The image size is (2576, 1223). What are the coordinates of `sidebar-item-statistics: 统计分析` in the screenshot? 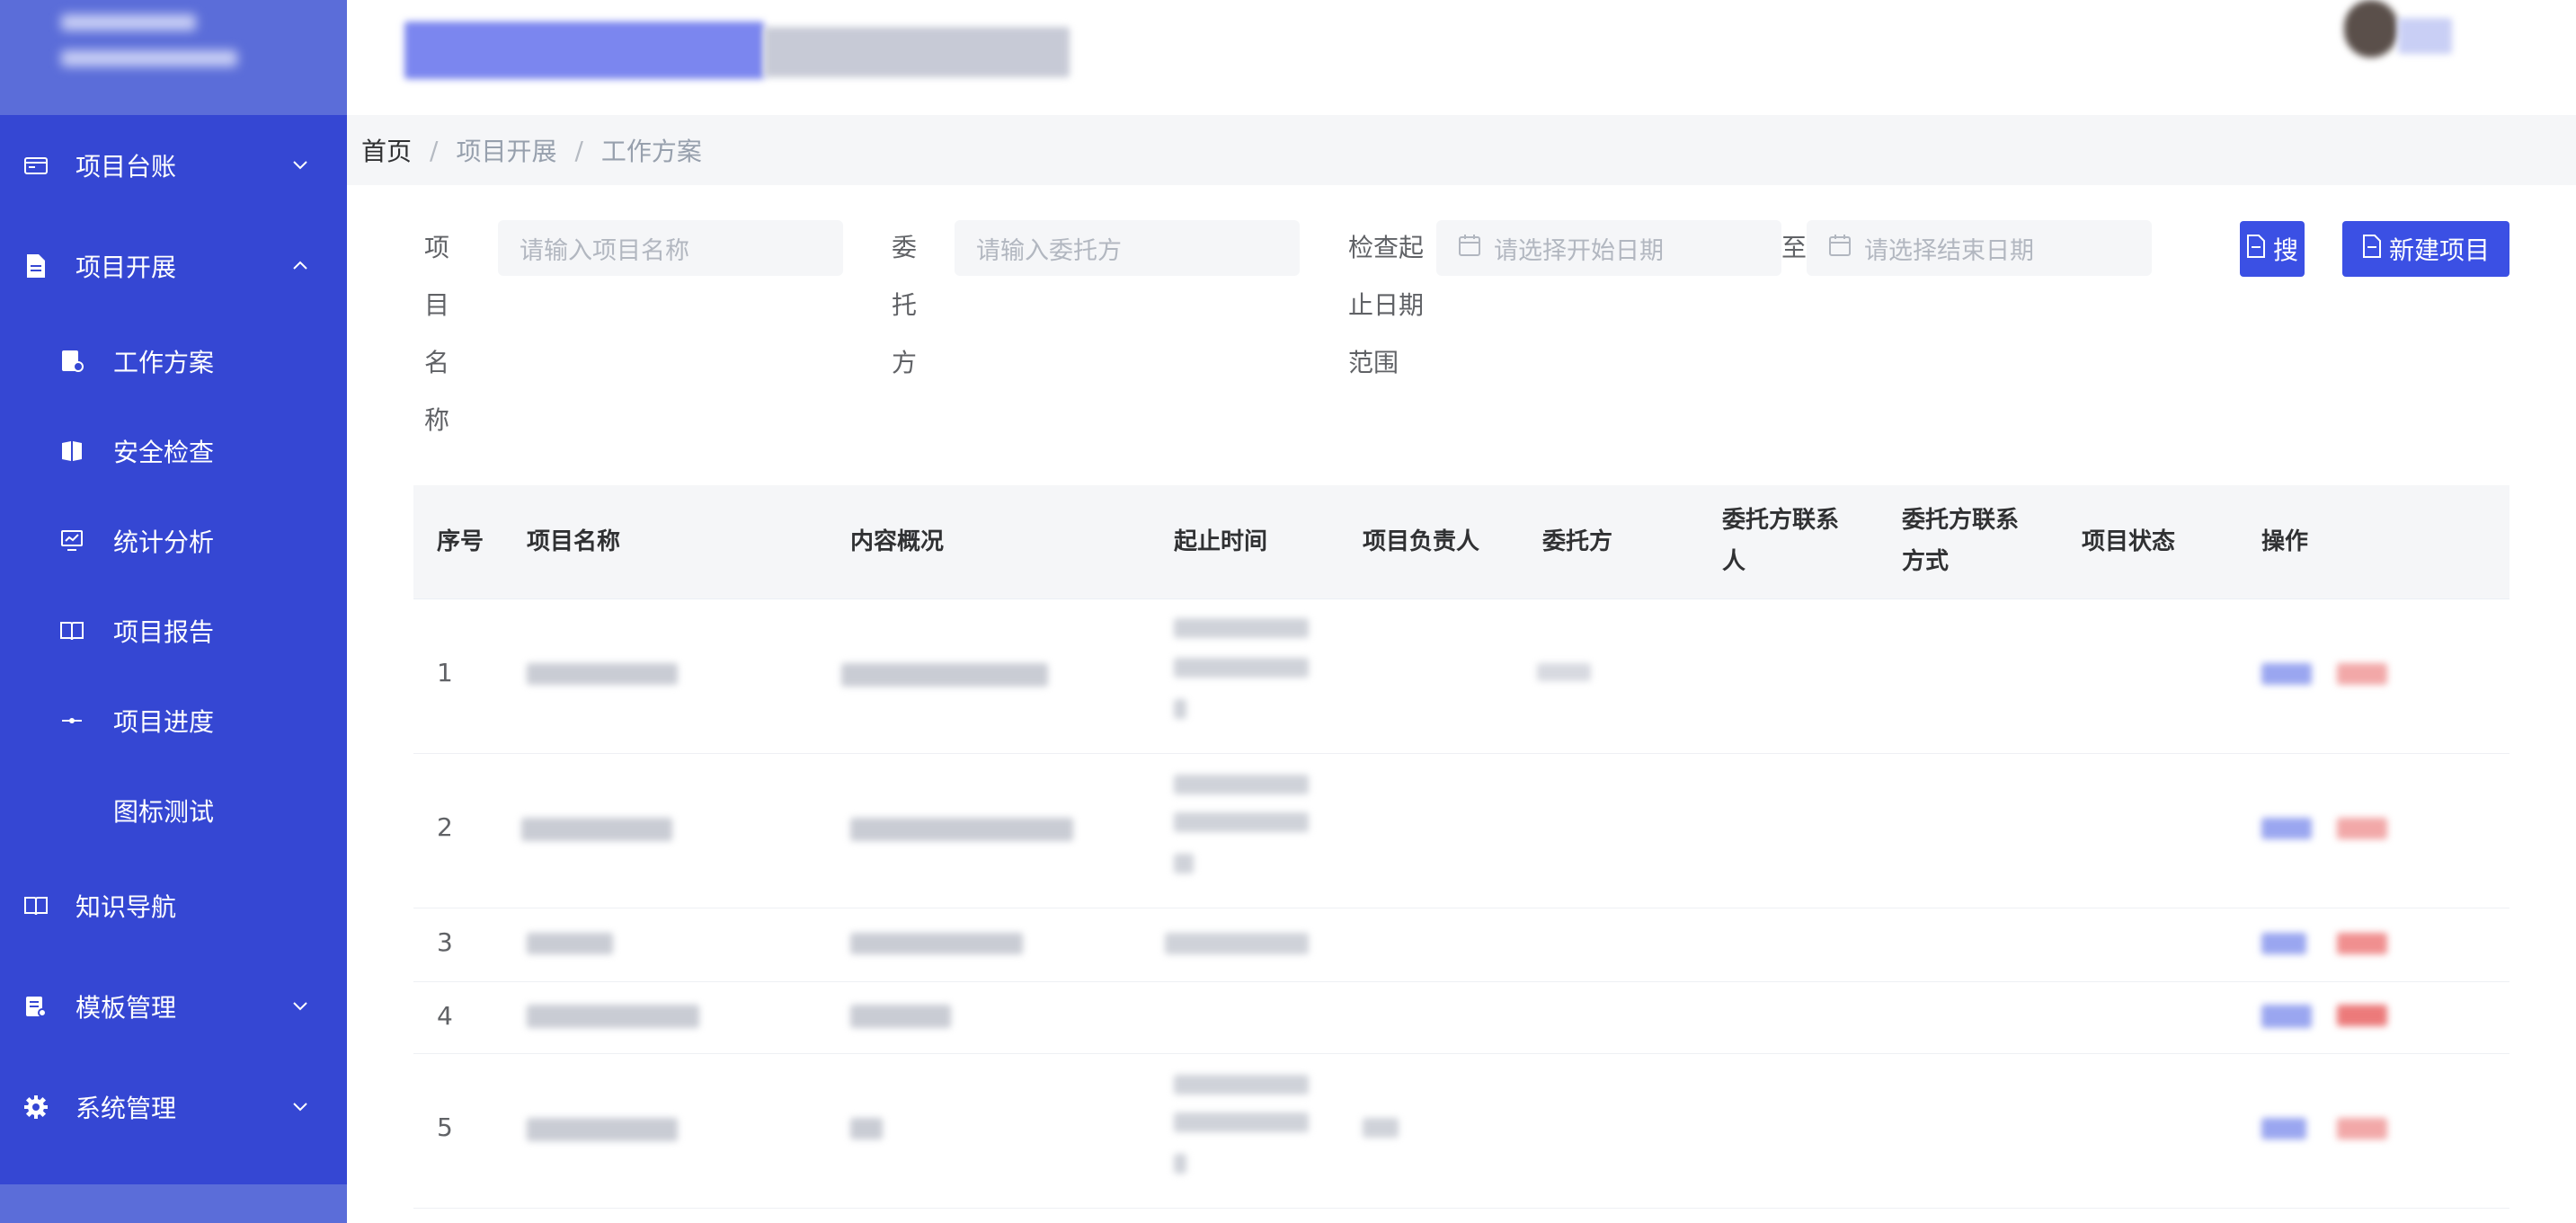 It's located at (173, 541).